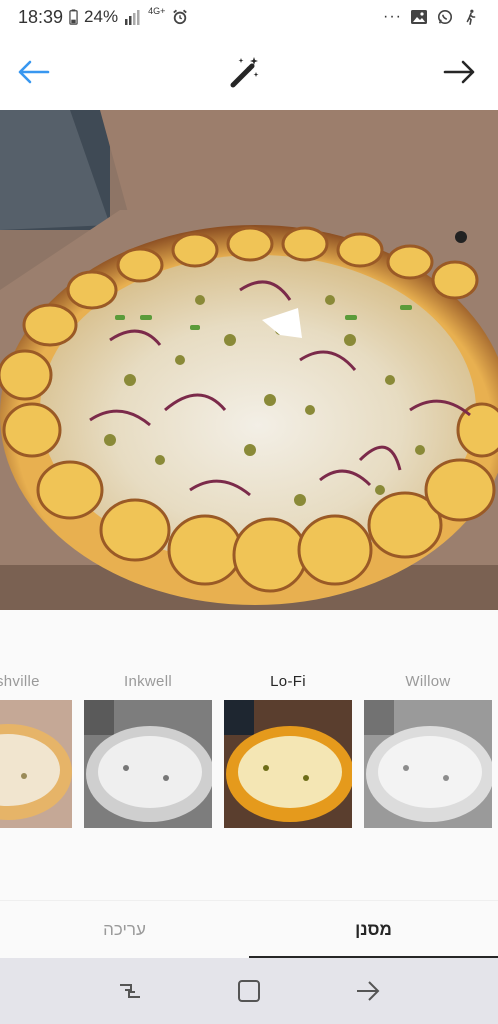 The height and width of the screenshot is (1024, 498). Describe the element at coordinates (445, 17) in the screenshot. I see `whatsapp-icon` at that location.